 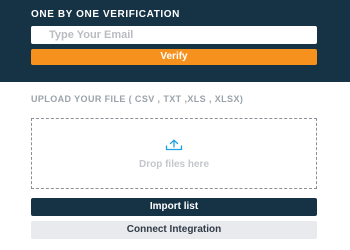 I want to click on connect-integration-button: Connect Integration, so click(x=174, y=230).